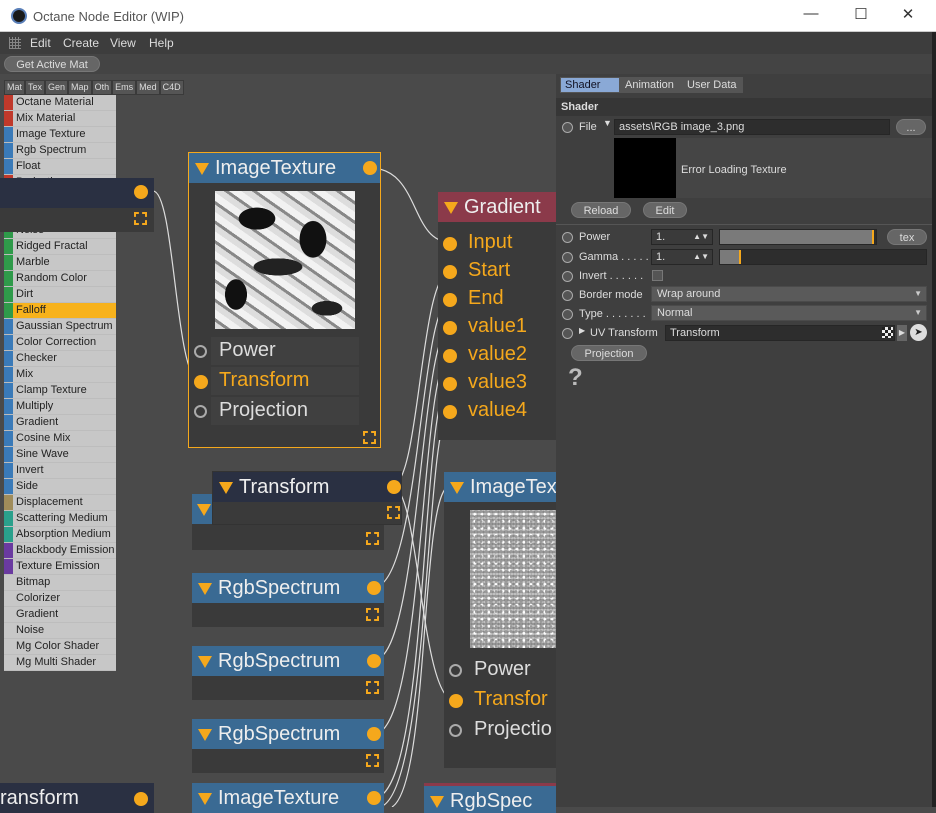 The height and width of the screenshot is (813, 936). What do you see at coordinates (908, 14) in the screenshot?
I see `close-icon: ✕` at bounding box center [908, 14].